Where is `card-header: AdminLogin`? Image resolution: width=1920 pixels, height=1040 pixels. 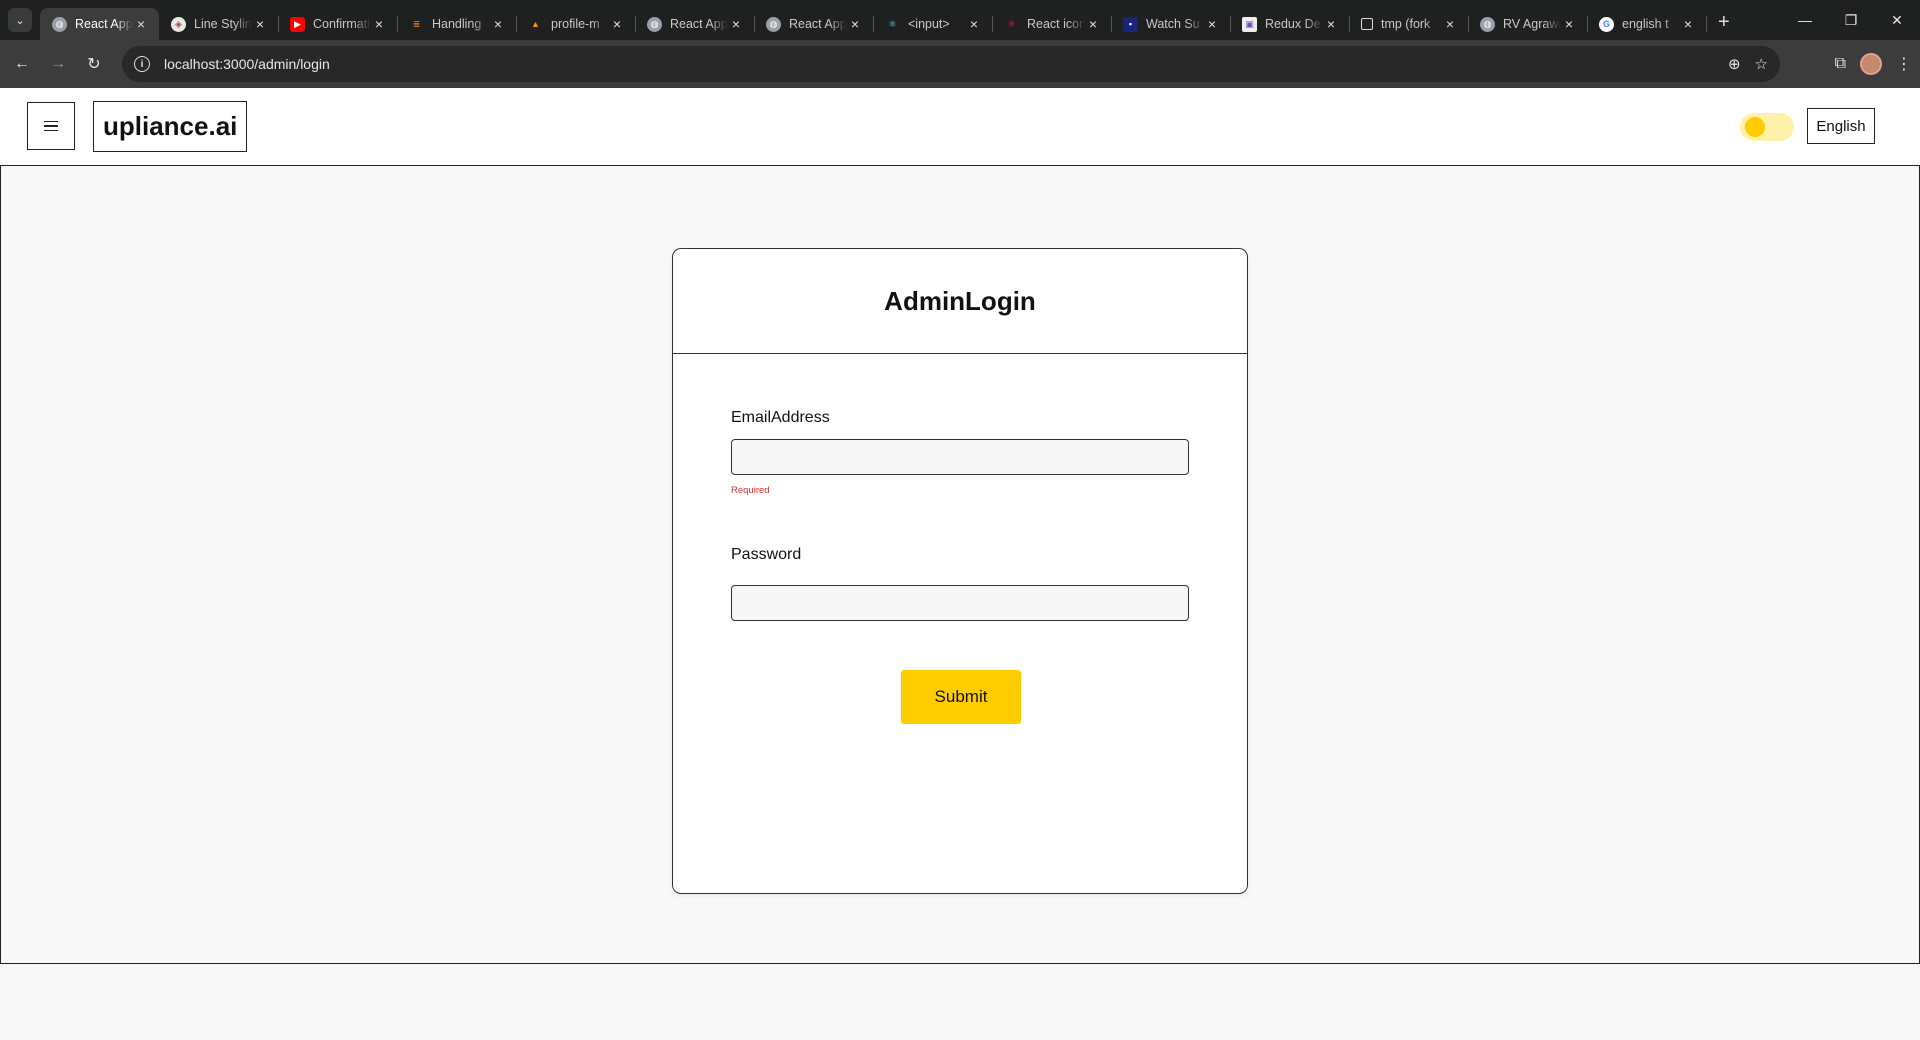
card-header: AdminLogin is located at coordinates (960, 301).